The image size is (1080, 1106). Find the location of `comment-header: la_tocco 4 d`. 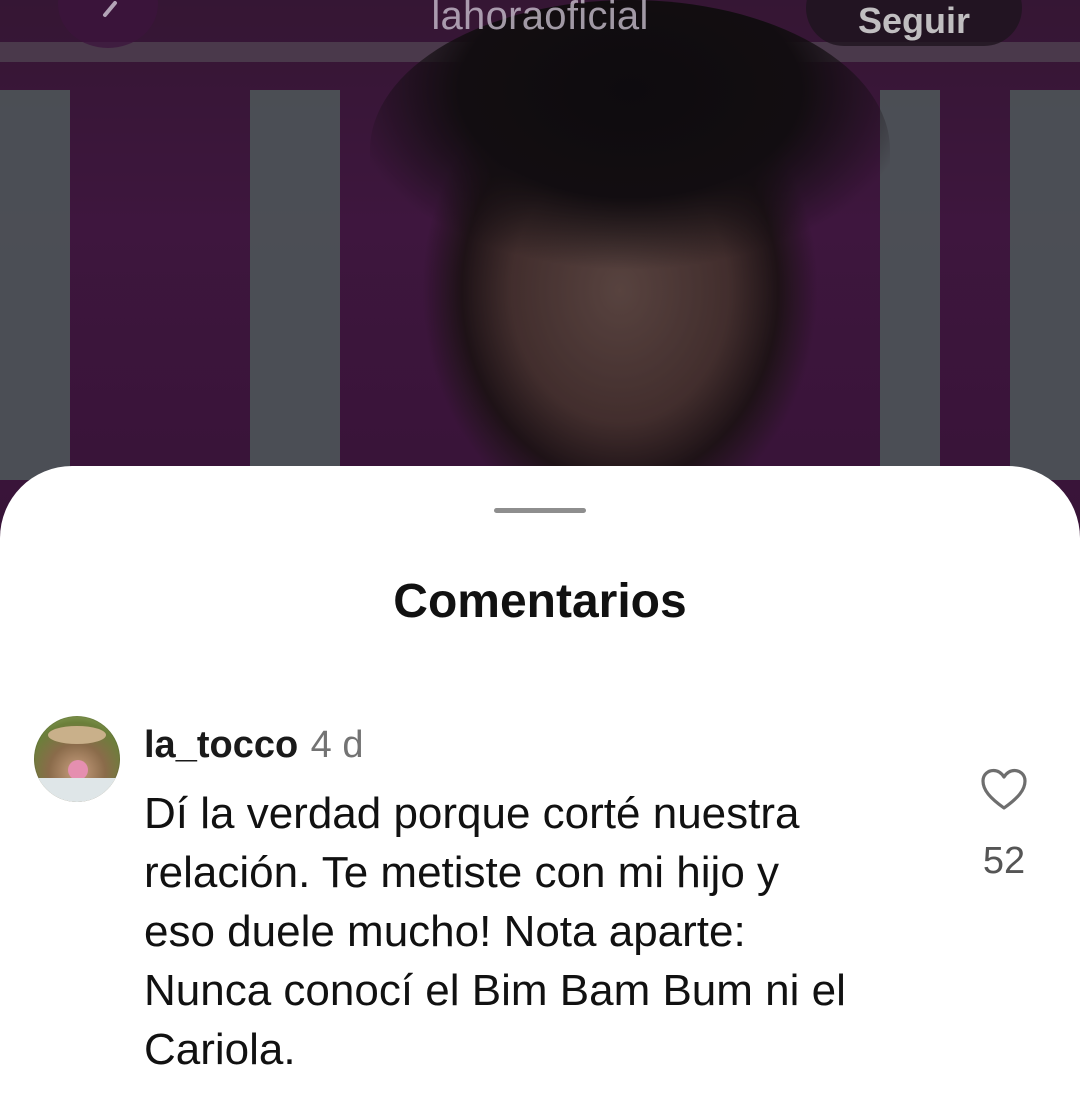

comment-header: la_tocco 4 d is located at coordinates (253, 745).